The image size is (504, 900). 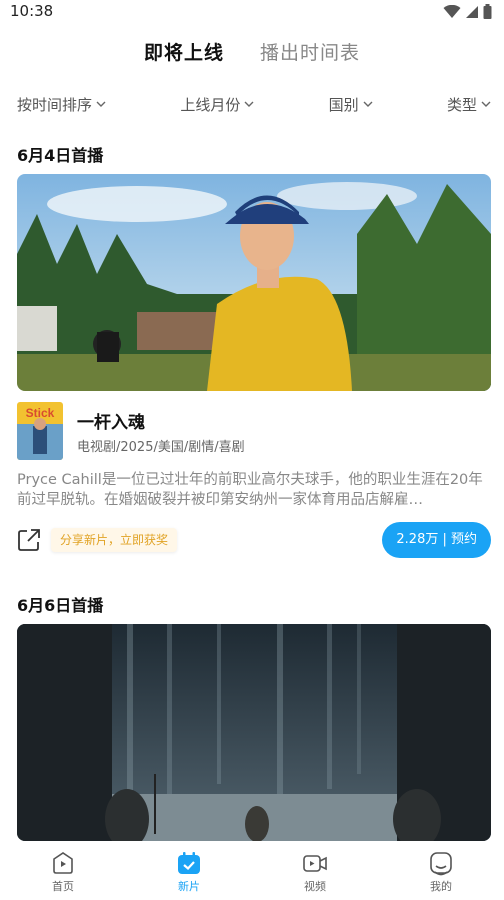 What do you see at coordinates (189, 863) in the screenshot?
I see `calendar-check-icon` at bounding box center [189, 863].